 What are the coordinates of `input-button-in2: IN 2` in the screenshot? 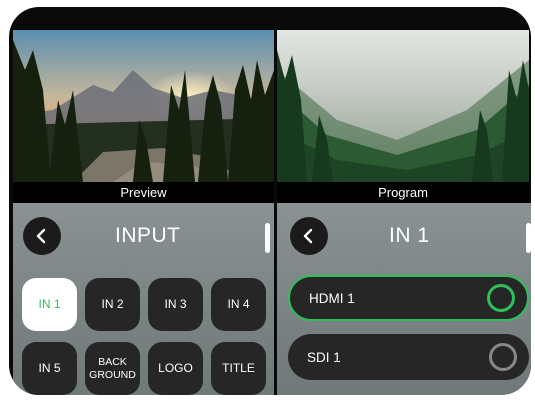 It's located at (112, 304).